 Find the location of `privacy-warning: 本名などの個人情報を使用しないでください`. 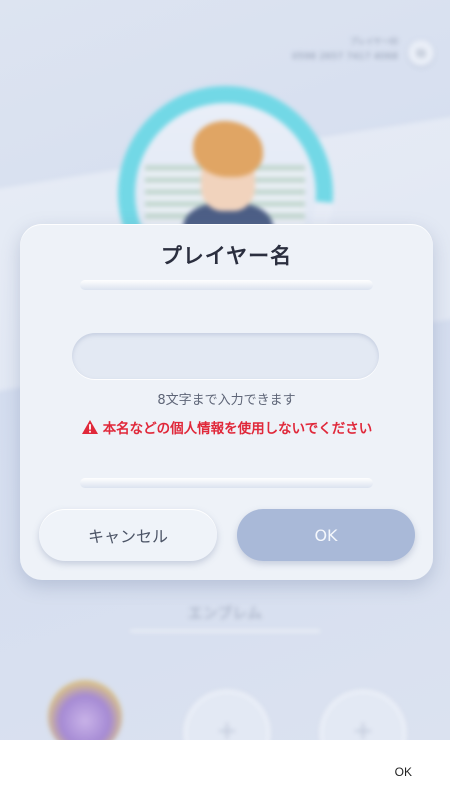

privacy-warning: 本名などの個人情報を使用しないでください is located at coordinates (226, 427).